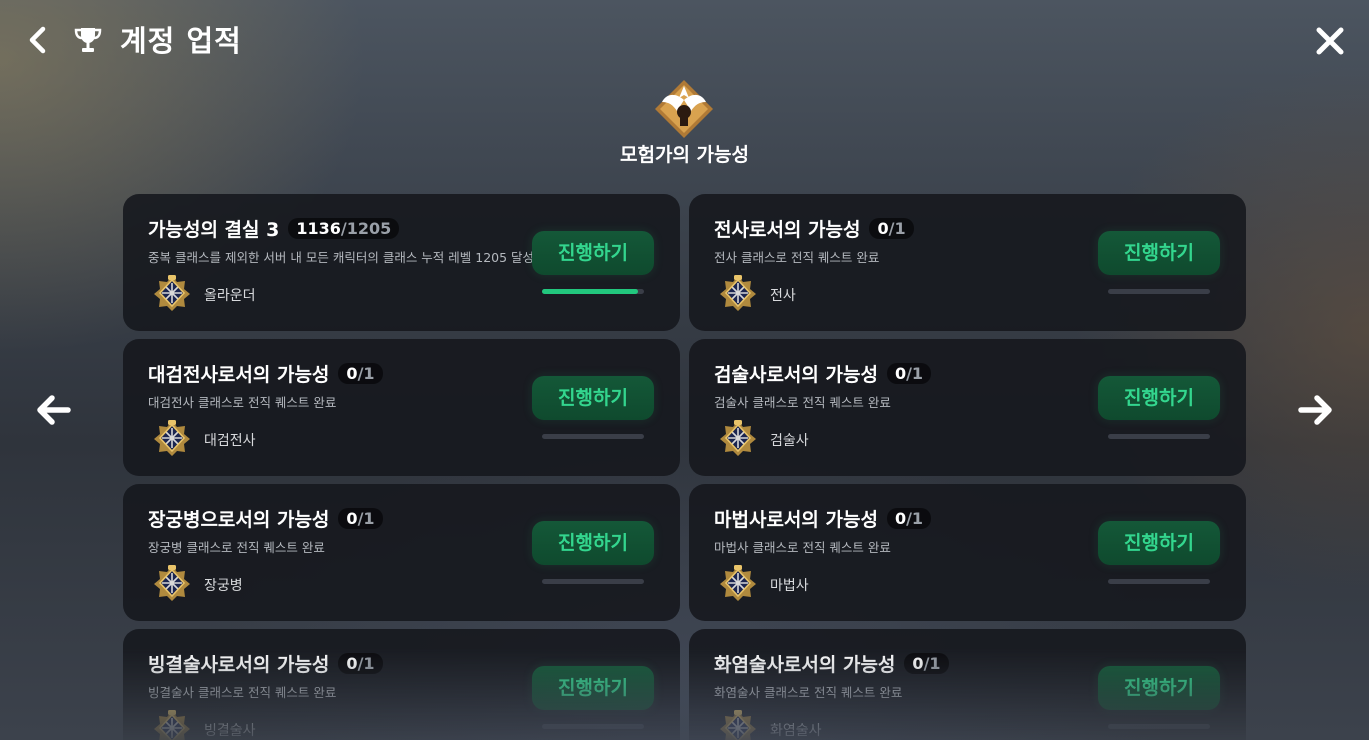 Image resolution: width=1369 pixels, height=740 pixels. I want to click on top-bar: 계정 업적, so click(684, 40).